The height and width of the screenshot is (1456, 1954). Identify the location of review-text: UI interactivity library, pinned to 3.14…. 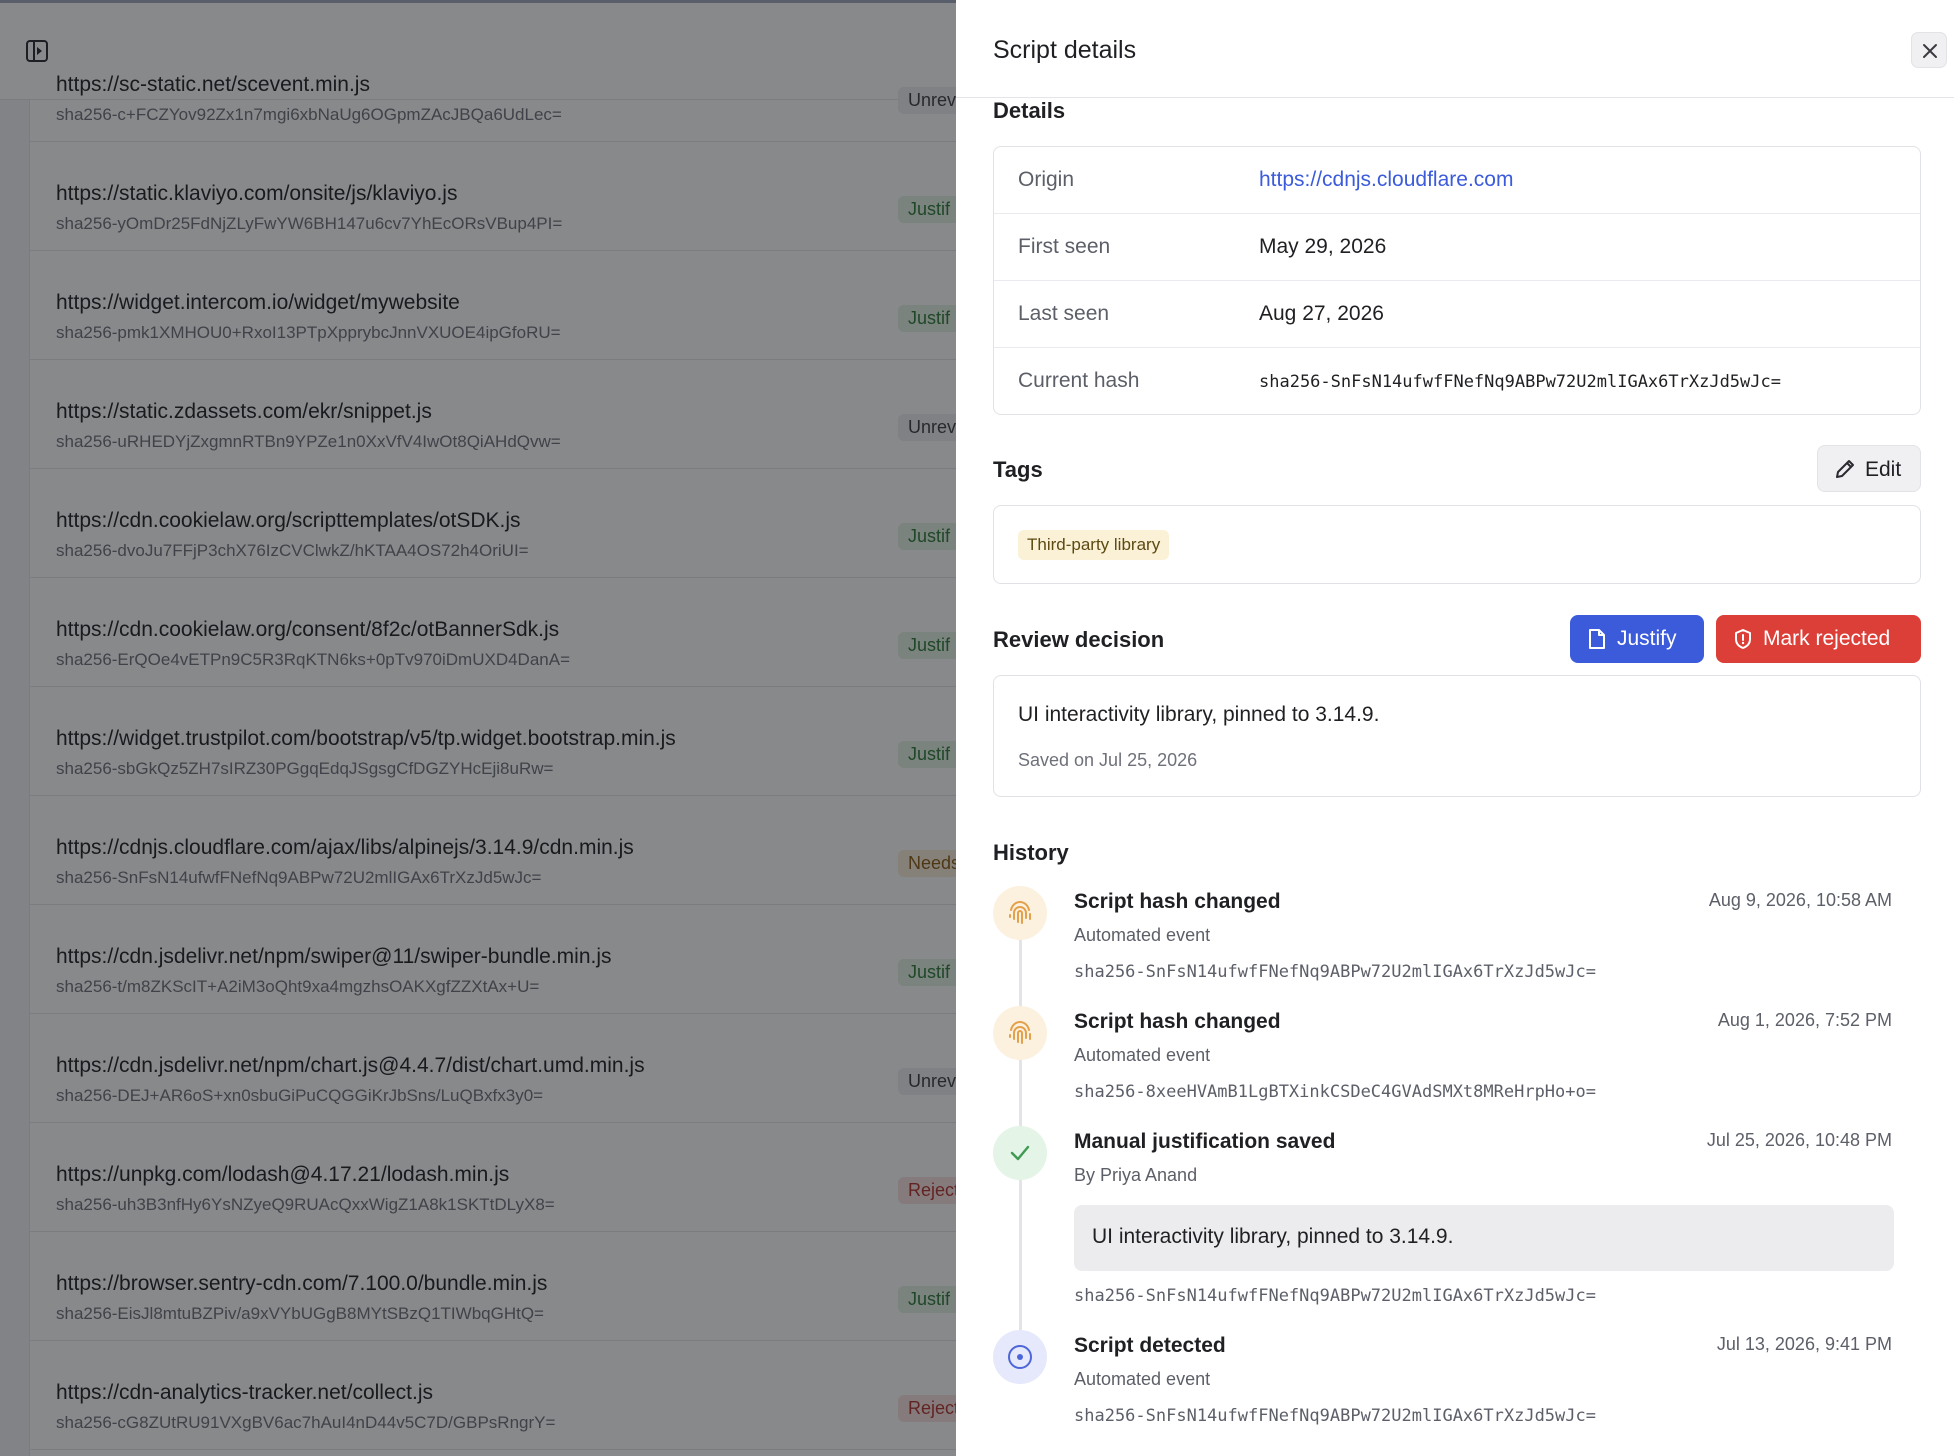
(1199, 714).